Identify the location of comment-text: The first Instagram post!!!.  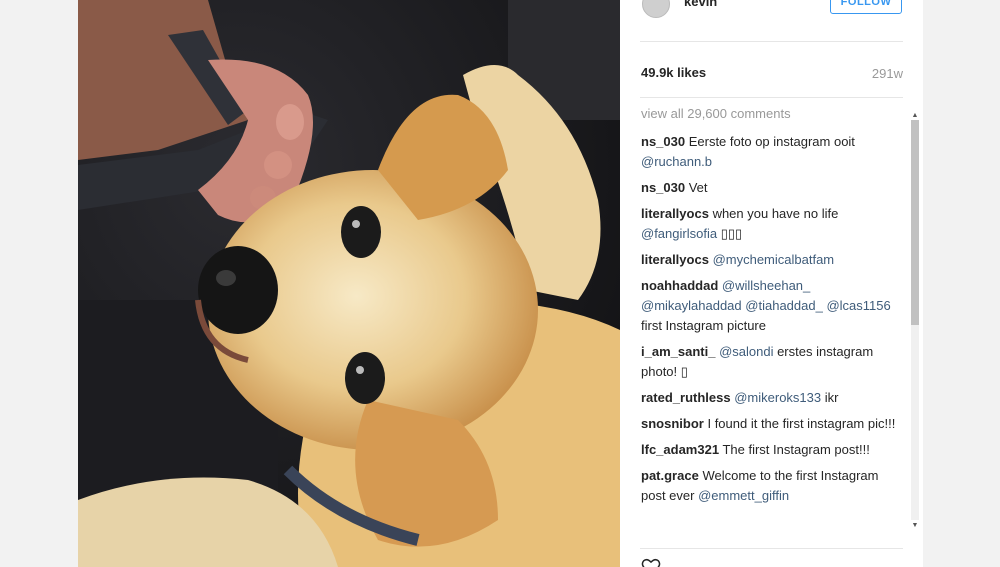
(796, 449).